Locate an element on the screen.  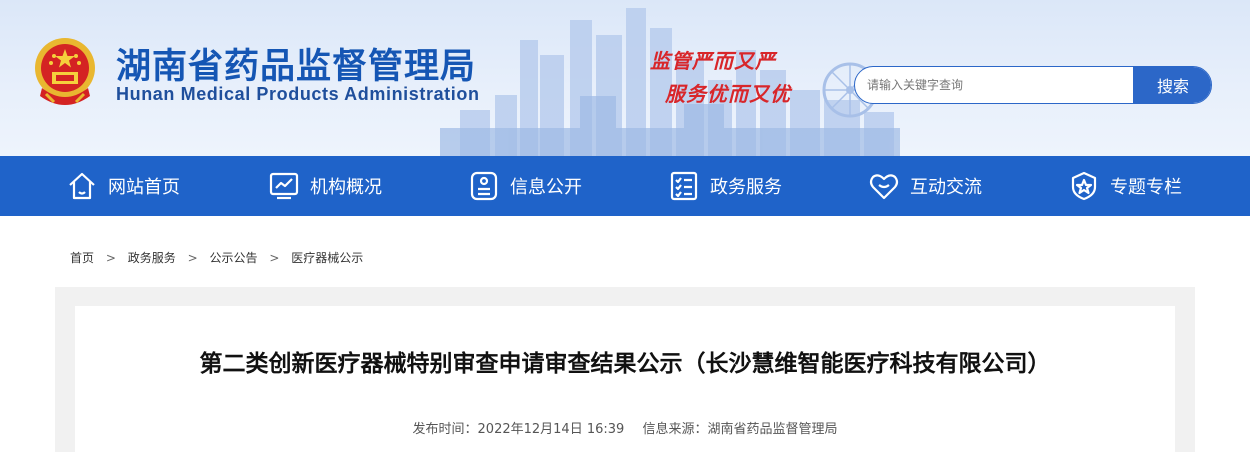
nav-label: 机构概况 is located at coordinates (346, 187).